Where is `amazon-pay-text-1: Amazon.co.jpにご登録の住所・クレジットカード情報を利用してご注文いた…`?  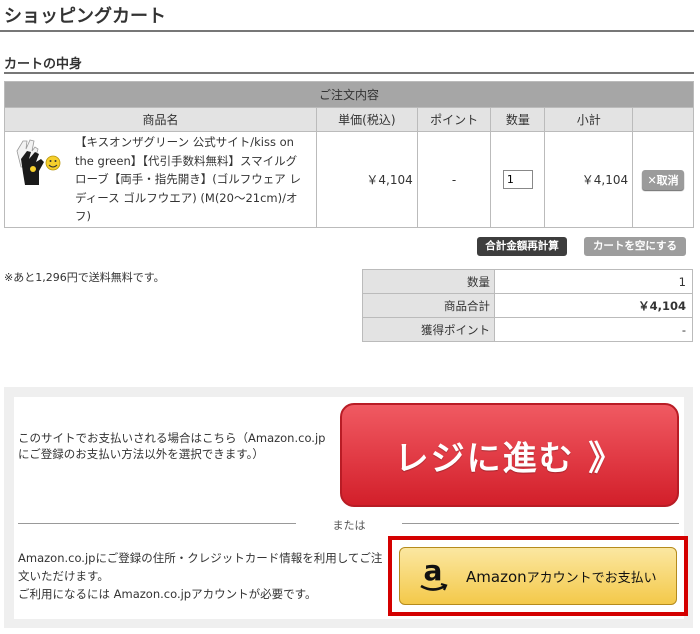 amazon-pay-text-1: Amazon.co.jpにご登録の住所・クレジットカード情報を利用してご注文いた… is located at coordinates (200, 567).